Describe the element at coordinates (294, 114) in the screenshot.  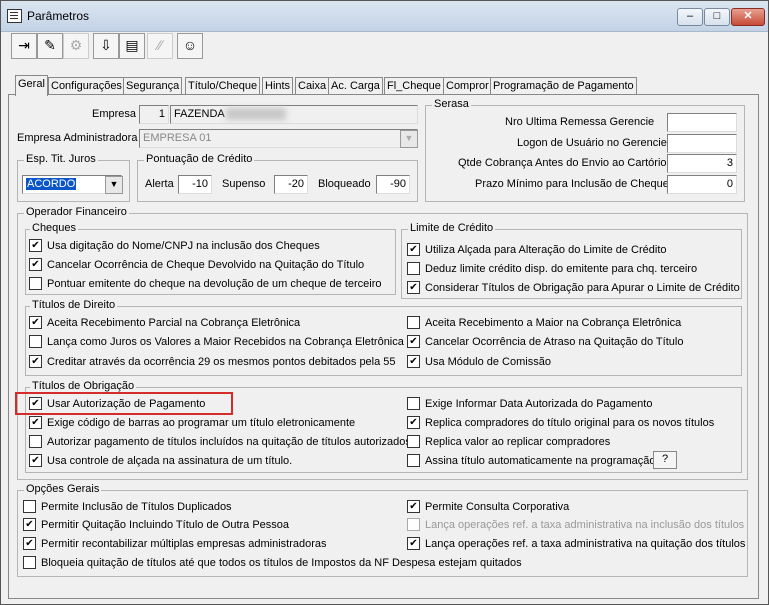
I see `empresa-name-field: FAZENDA` at that location.